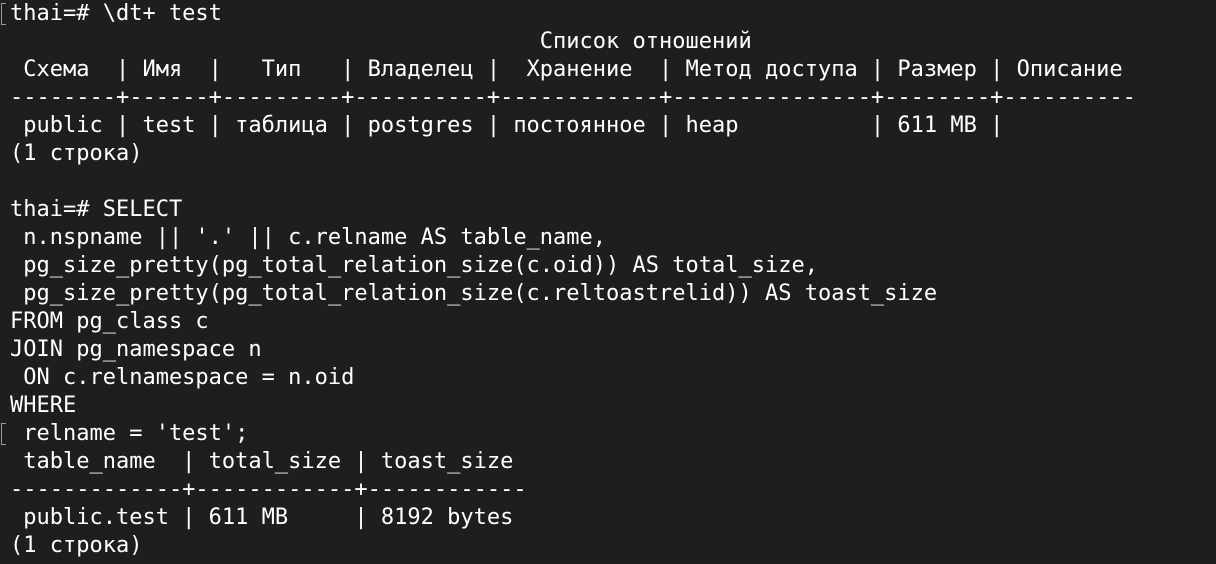  What do you see at coordinates (109, 321) in the screenshot?
I see `query-line: FROM pg_class c` at bounding box center [109, 321].